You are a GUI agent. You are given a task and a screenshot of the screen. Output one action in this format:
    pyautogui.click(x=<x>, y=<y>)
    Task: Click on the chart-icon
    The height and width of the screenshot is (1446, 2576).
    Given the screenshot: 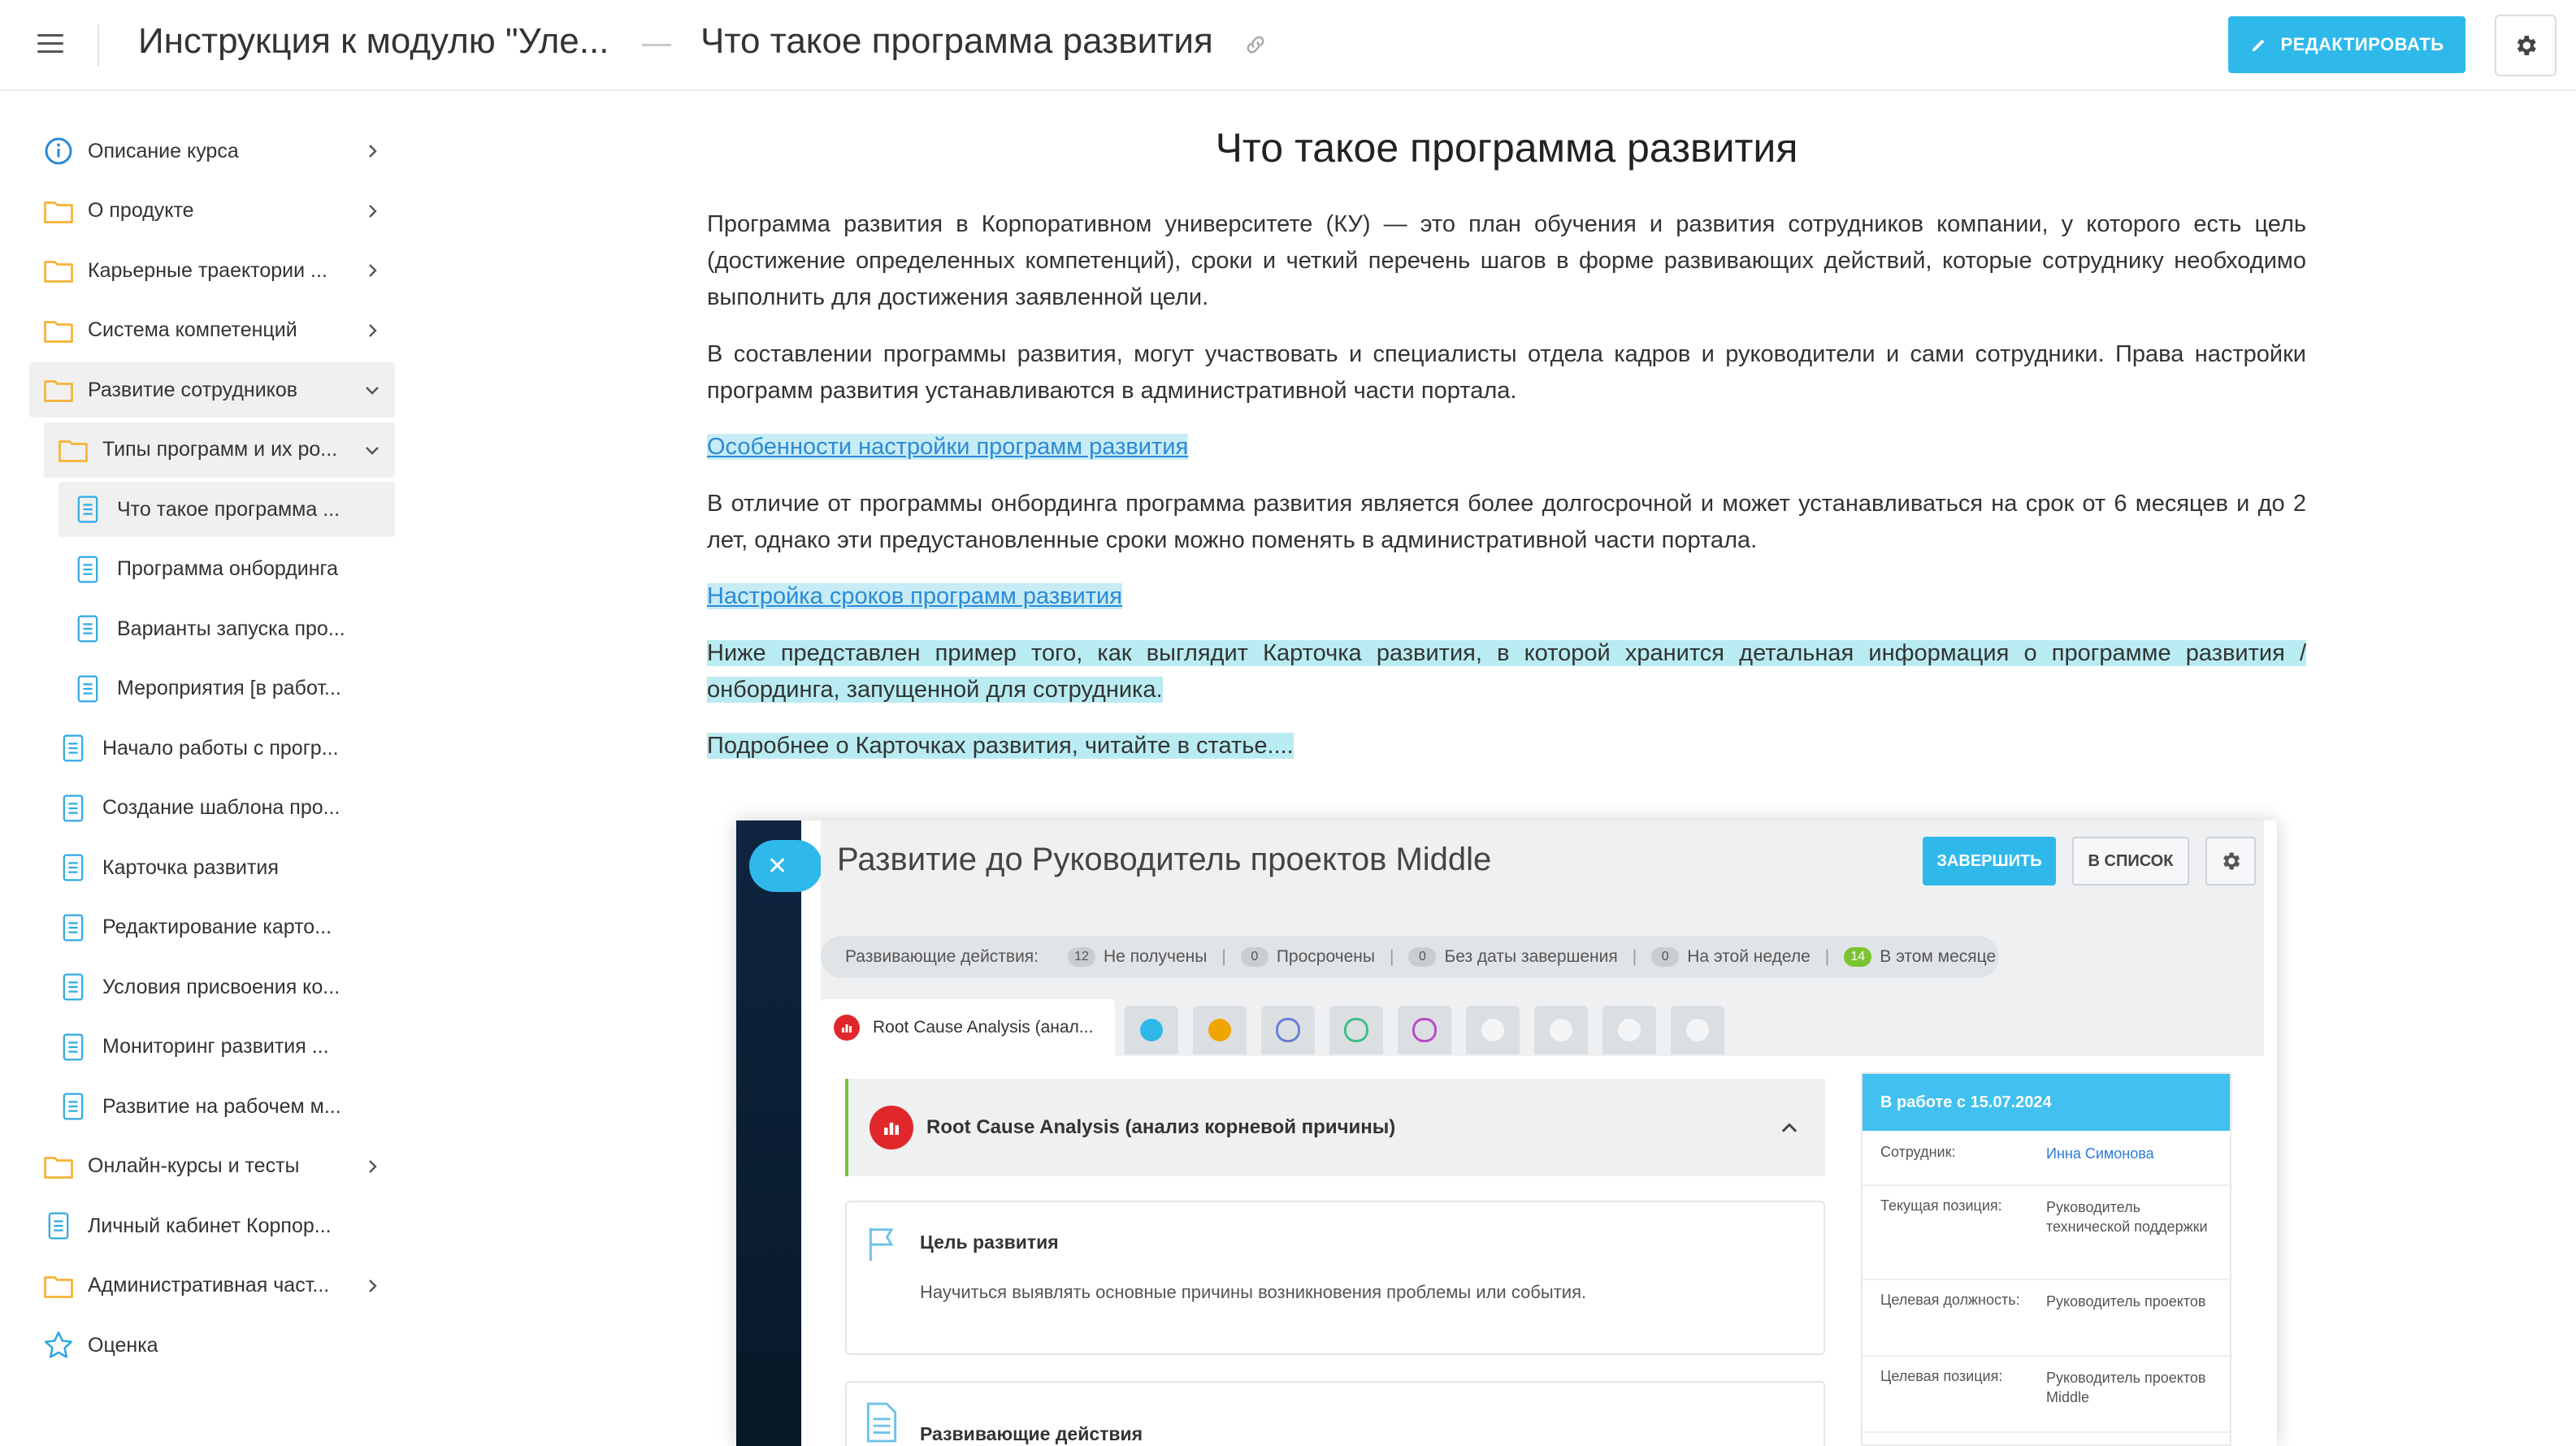 What is the action you would take?
    pyautogui.click(x=892, y=1127)
    